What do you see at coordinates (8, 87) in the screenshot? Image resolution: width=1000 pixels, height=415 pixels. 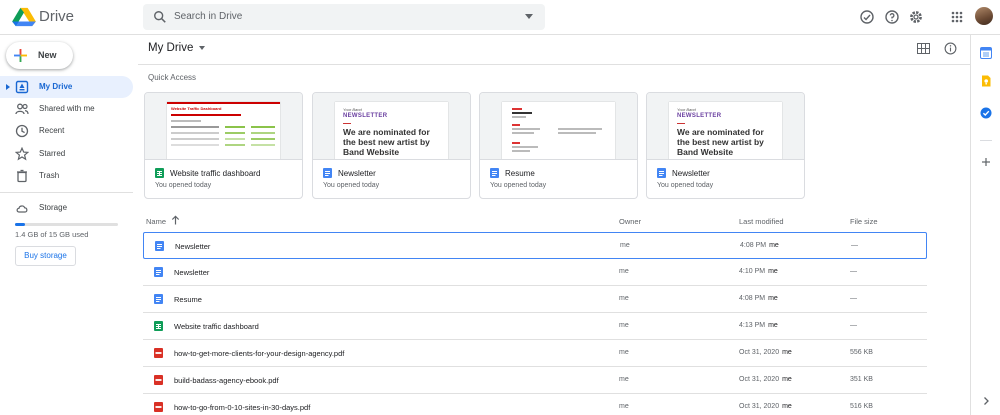 I see `expand-arrow-icon` at bounding box center [8, 87].